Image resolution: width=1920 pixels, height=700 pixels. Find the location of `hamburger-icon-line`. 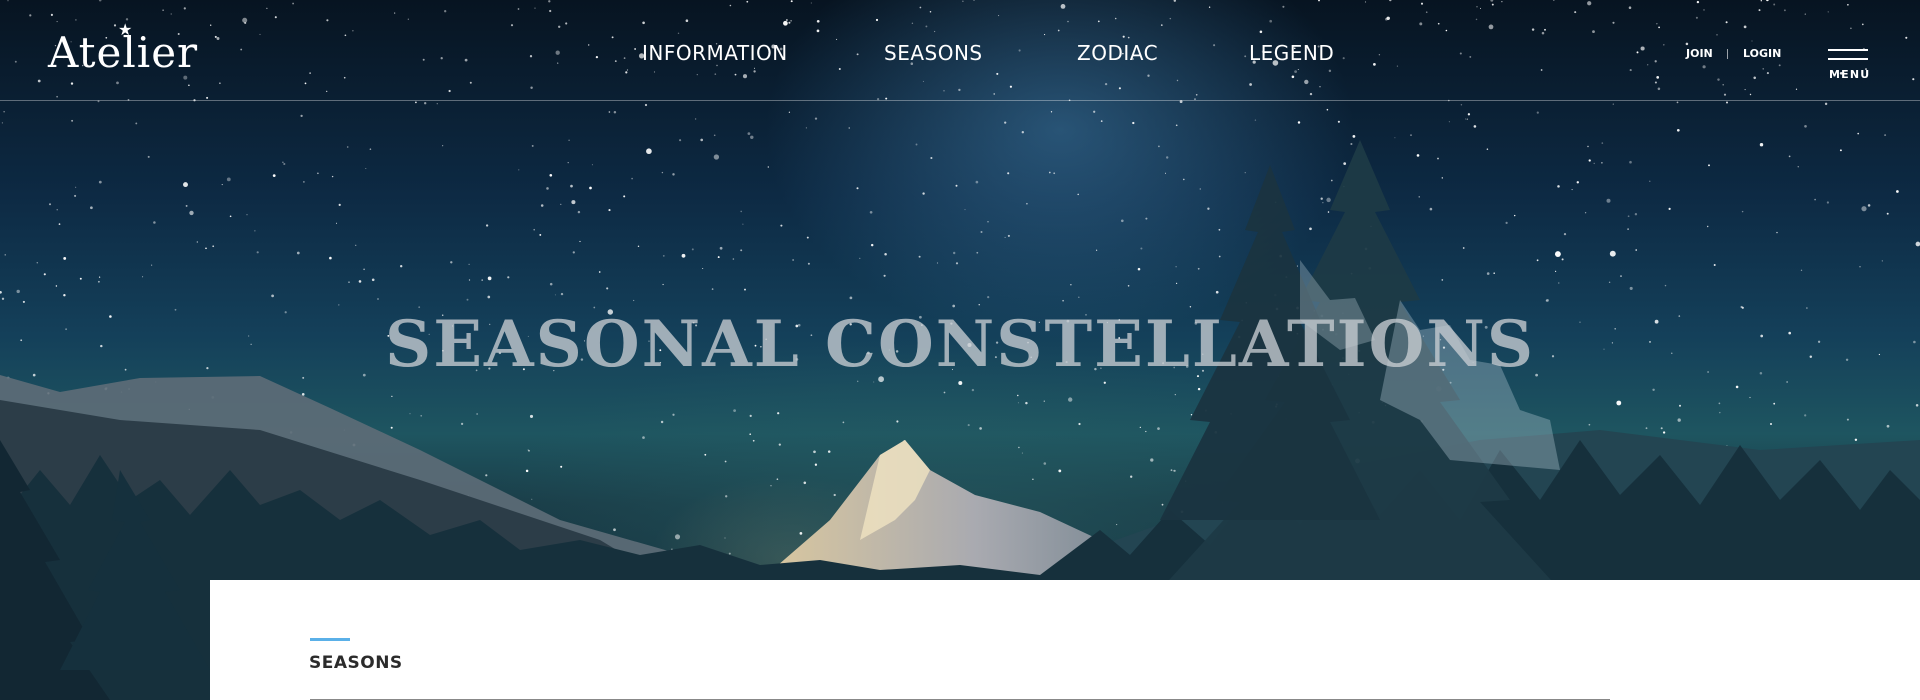

hamburger-icon-line is located at coordinates (1848, 59).